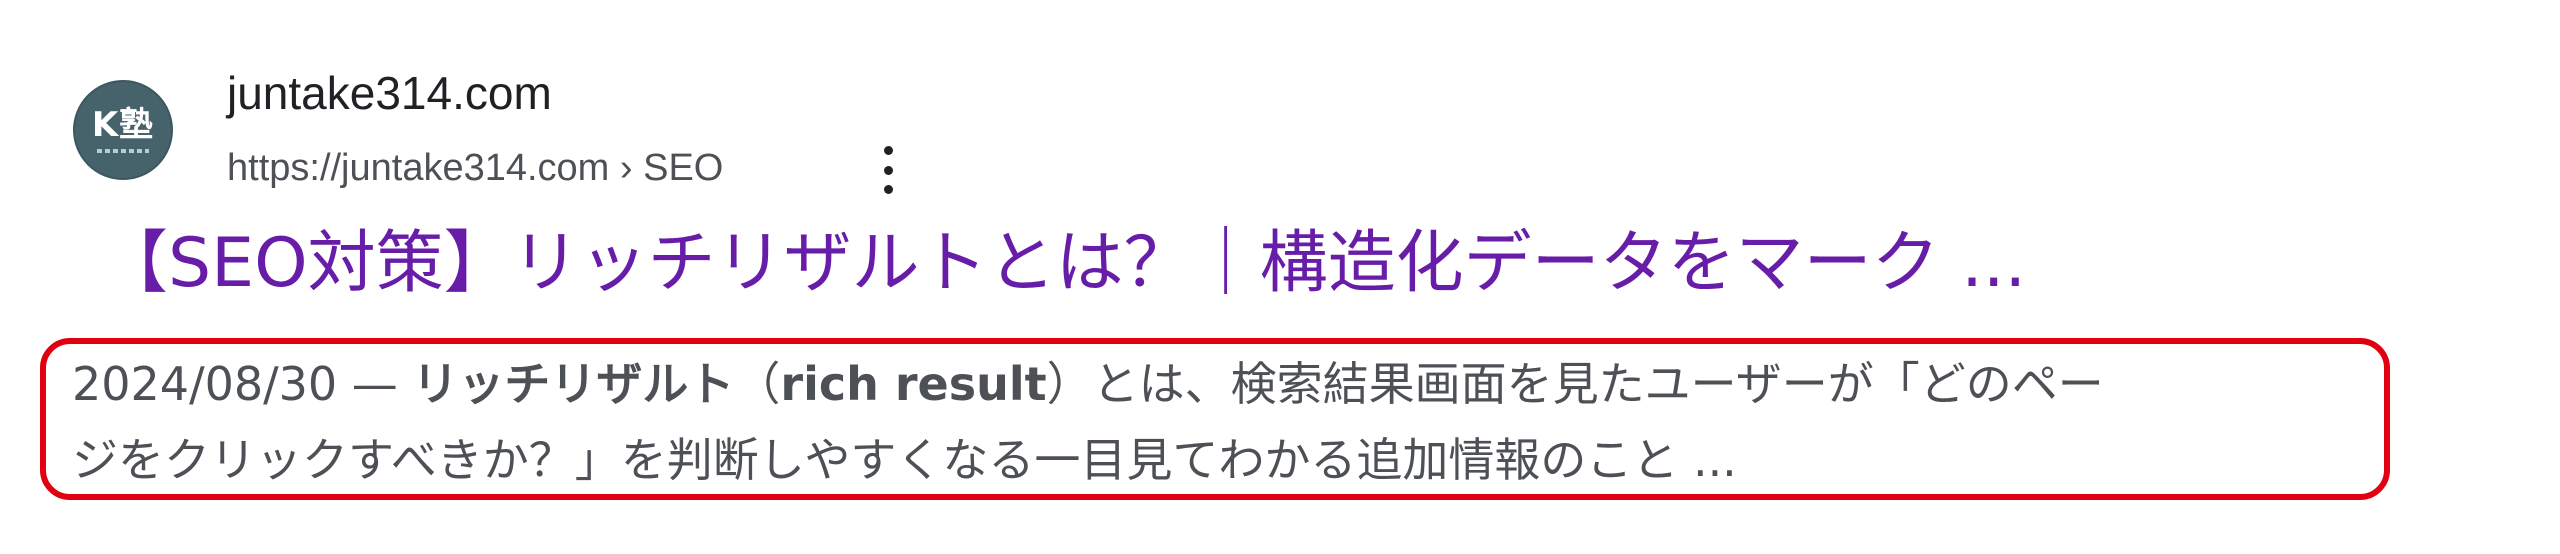  What do you see at coordinates (389, 93) in the screenshot?
I see `site-name: juntake314.com` at bounding box center [389, 93].